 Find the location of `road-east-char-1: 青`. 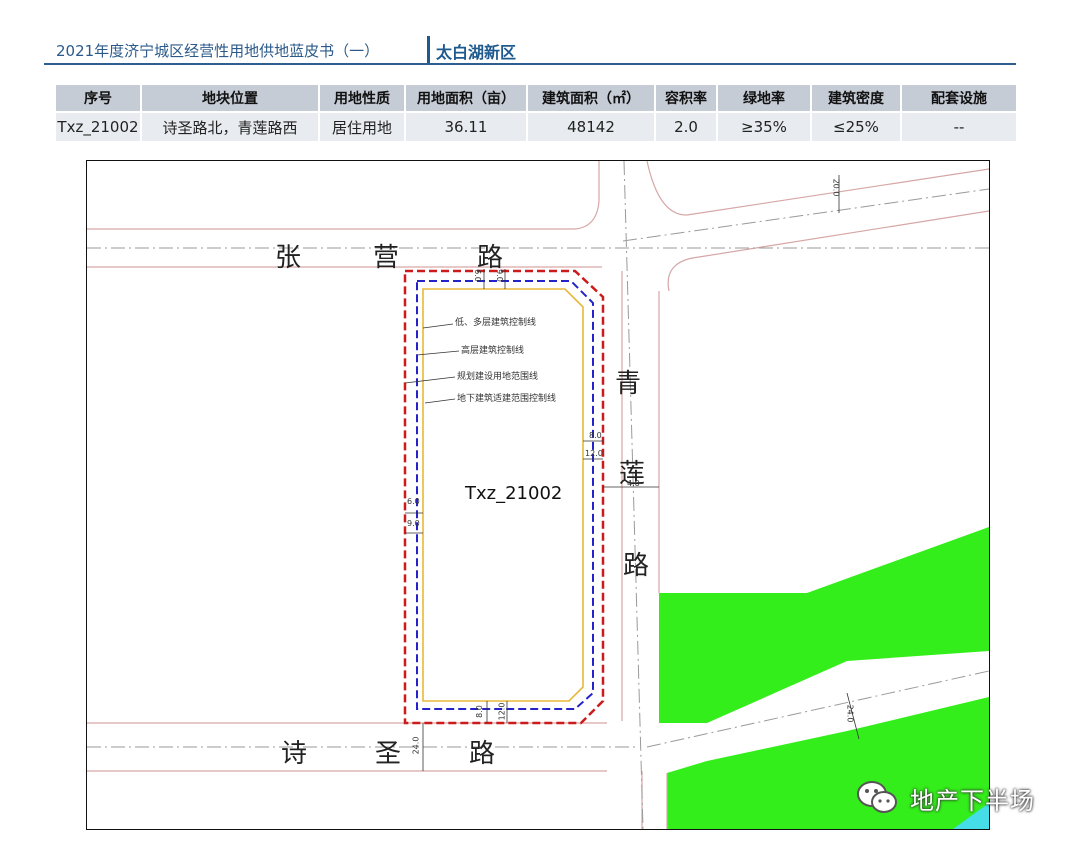

road-east-char-1: 青 is located at coordinates (628, 384).